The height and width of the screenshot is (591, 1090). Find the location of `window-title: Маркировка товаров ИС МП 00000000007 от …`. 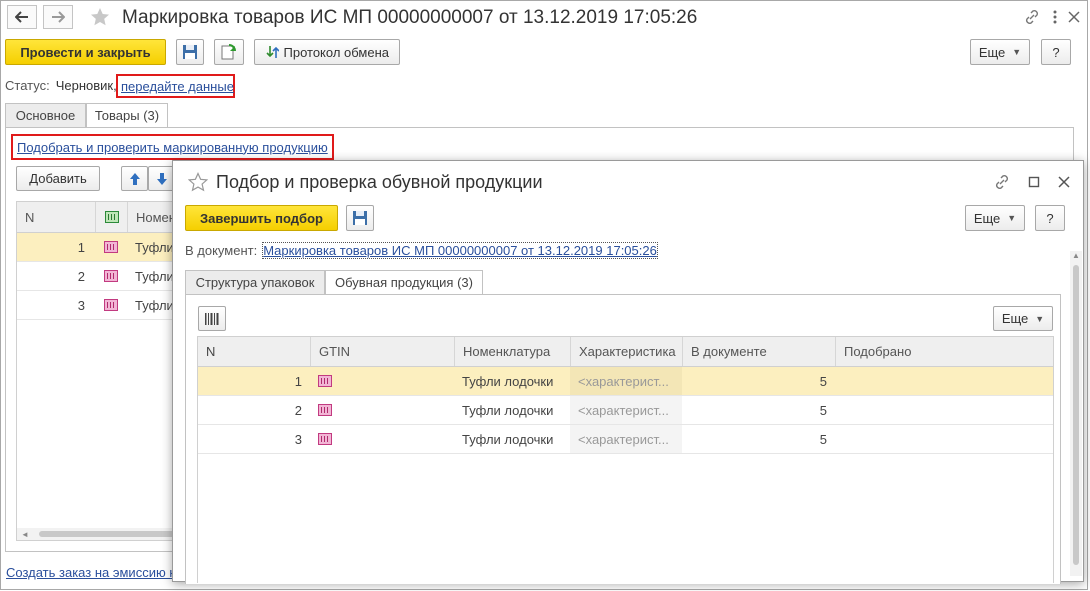

window-title: Маркировка товаров ИС МП 00000000007 от … is located at coordinates (410, 17).